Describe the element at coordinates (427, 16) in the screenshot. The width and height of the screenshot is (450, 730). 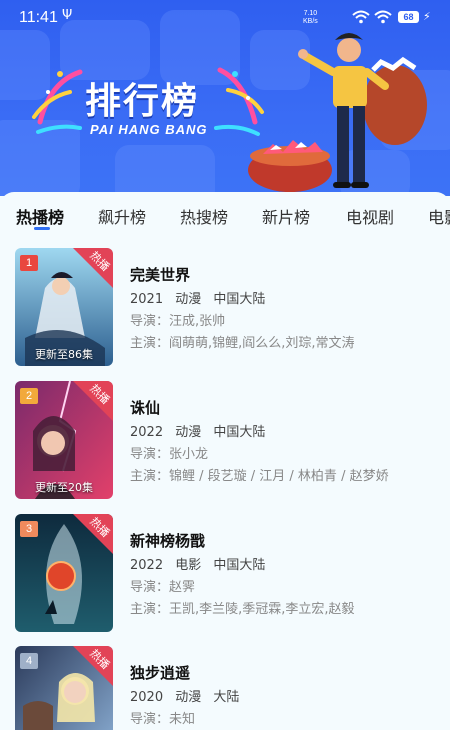
I see `charging-icon: ⚡` at that location.